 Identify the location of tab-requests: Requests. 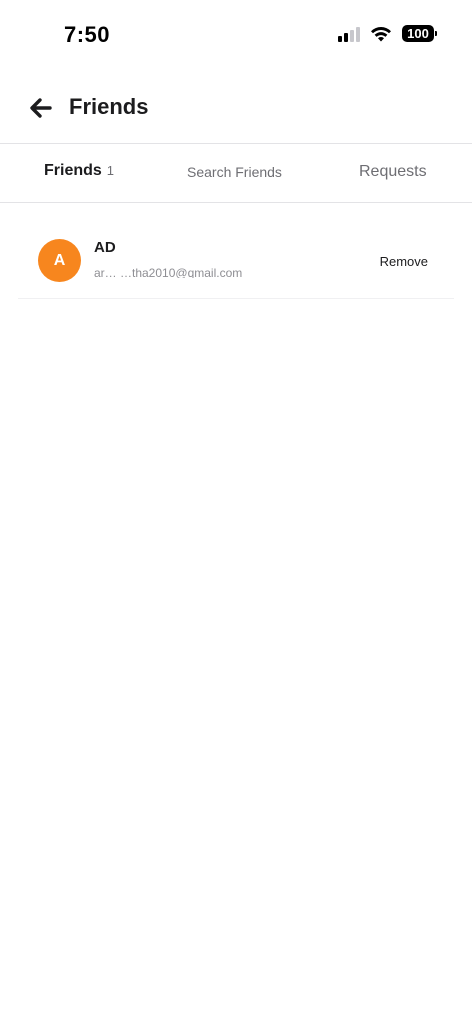
(393, 172).